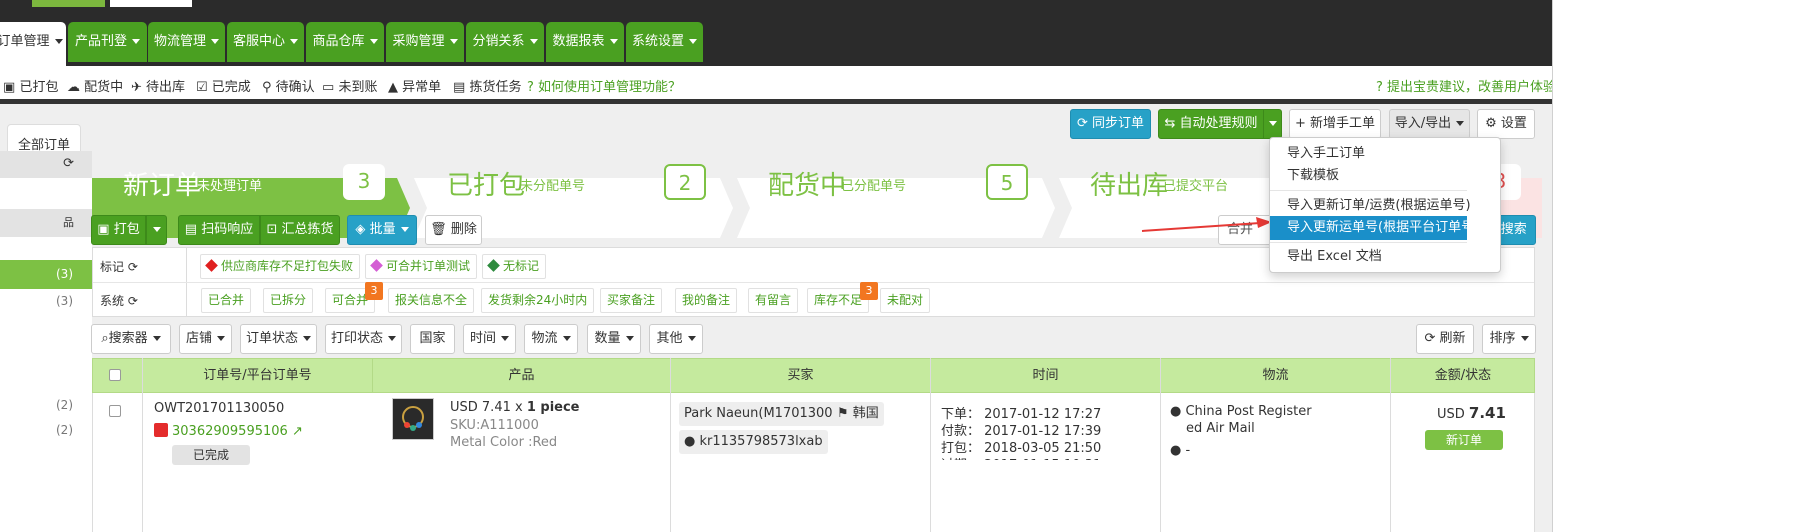 The height and width of the screenshot is (532, 1815). Describe the element at coordinates (186, 42) in the screenshot. I see `nav-tab-logistics: 物流管理` at that location.